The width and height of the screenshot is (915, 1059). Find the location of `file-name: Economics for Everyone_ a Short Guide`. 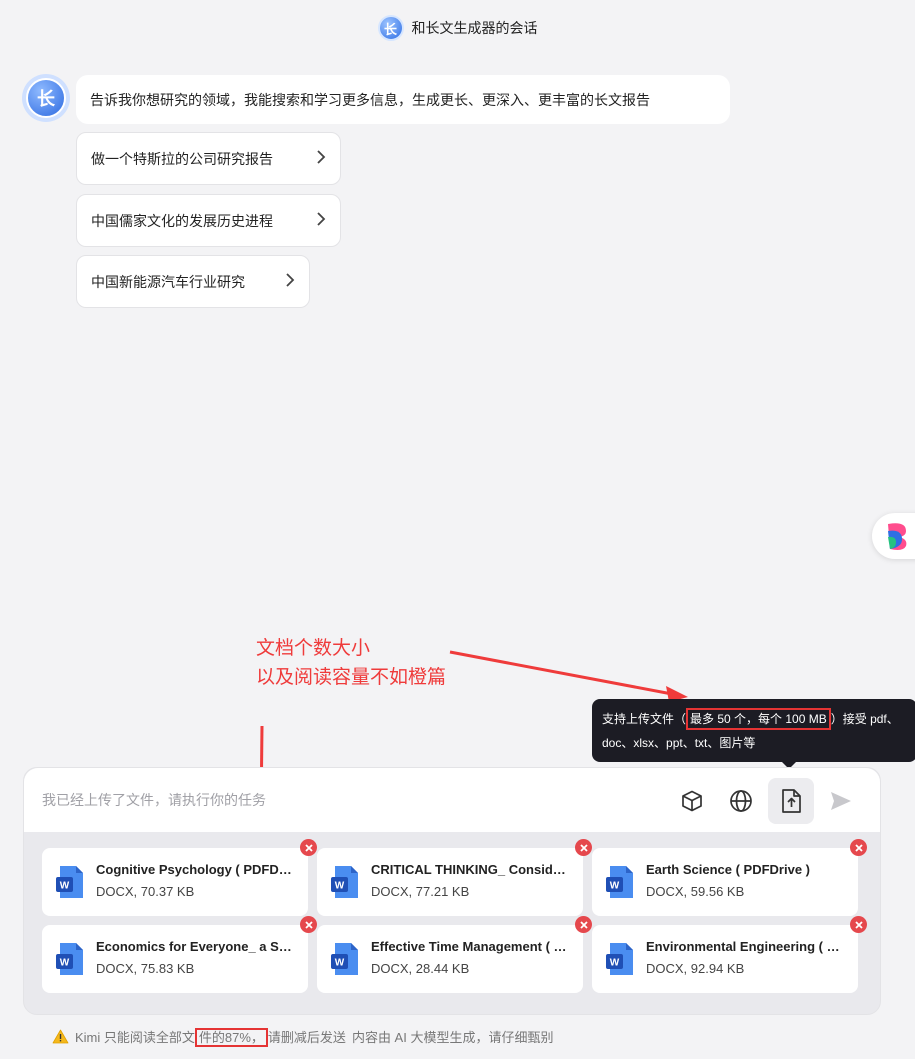

file-name: Economics for Everyone_ a Short Guide is located at coordinates (195, 946).